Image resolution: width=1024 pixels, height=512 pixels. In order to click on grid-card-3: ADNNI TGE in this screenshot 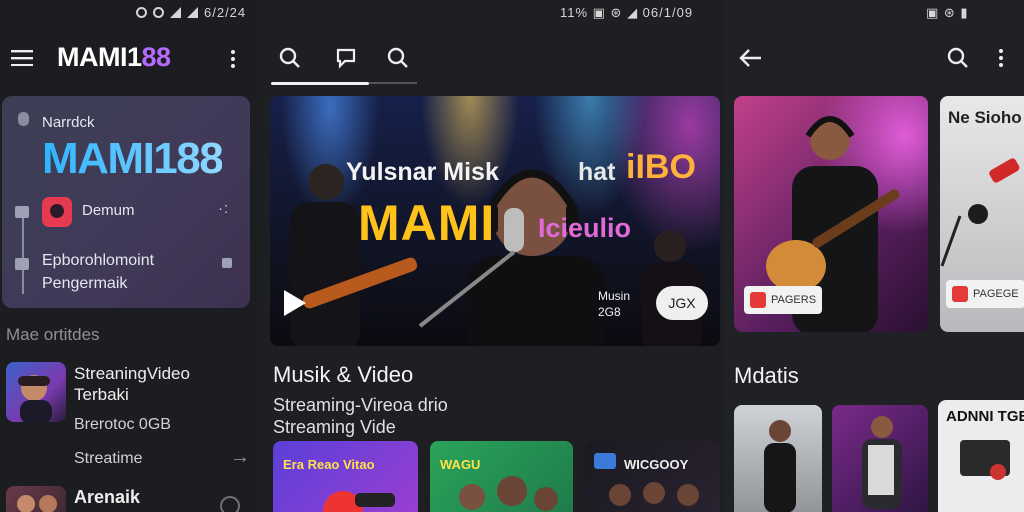, I will do `click(981, 456)`.